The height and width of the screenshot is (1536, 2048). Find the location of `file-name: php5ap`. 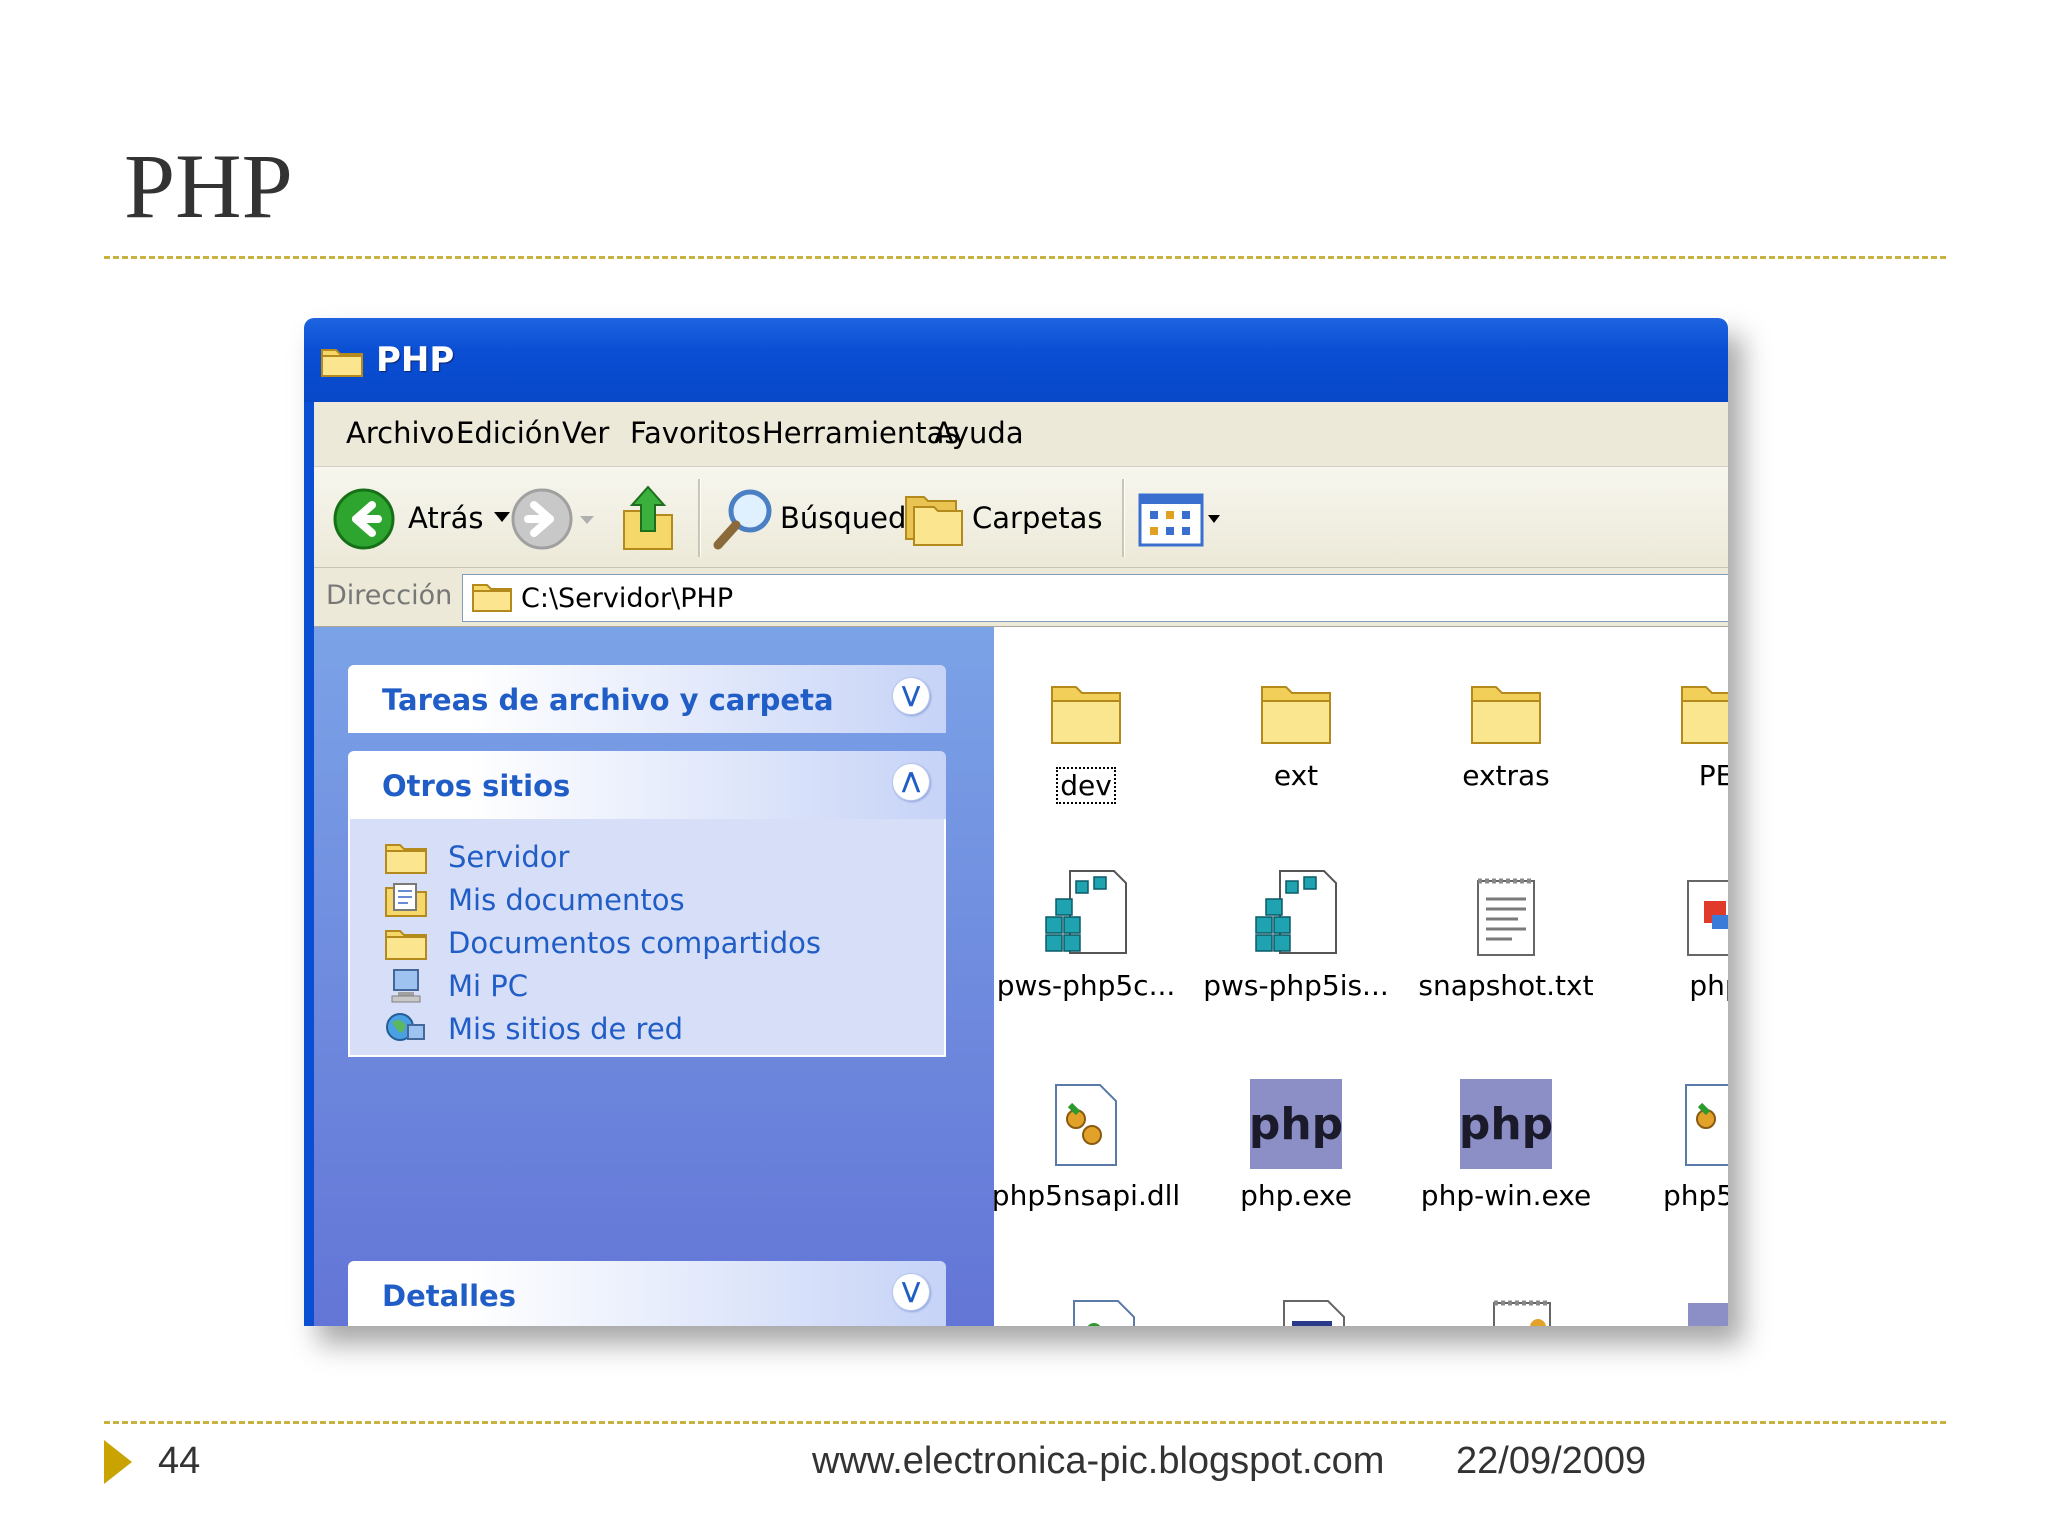

file-name: php5ap is located at coordinates (1672, 1195).